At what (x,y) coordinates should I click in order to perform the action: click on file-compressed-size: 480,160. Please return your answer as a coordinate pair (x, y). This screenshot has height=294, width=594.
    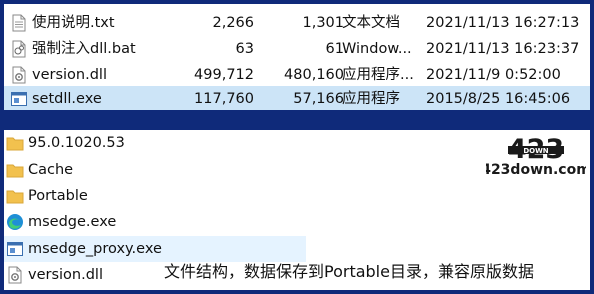
    Looking at the image, I should click on (314, 75).